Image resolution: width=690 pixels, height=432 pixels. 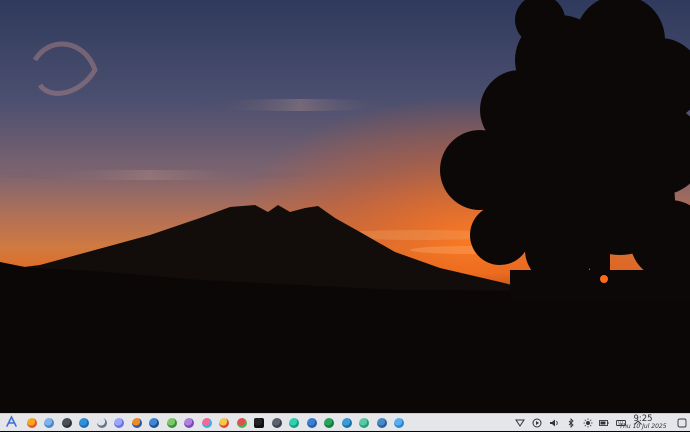 I want to click on maps-icon, so click(x=346, y=422).